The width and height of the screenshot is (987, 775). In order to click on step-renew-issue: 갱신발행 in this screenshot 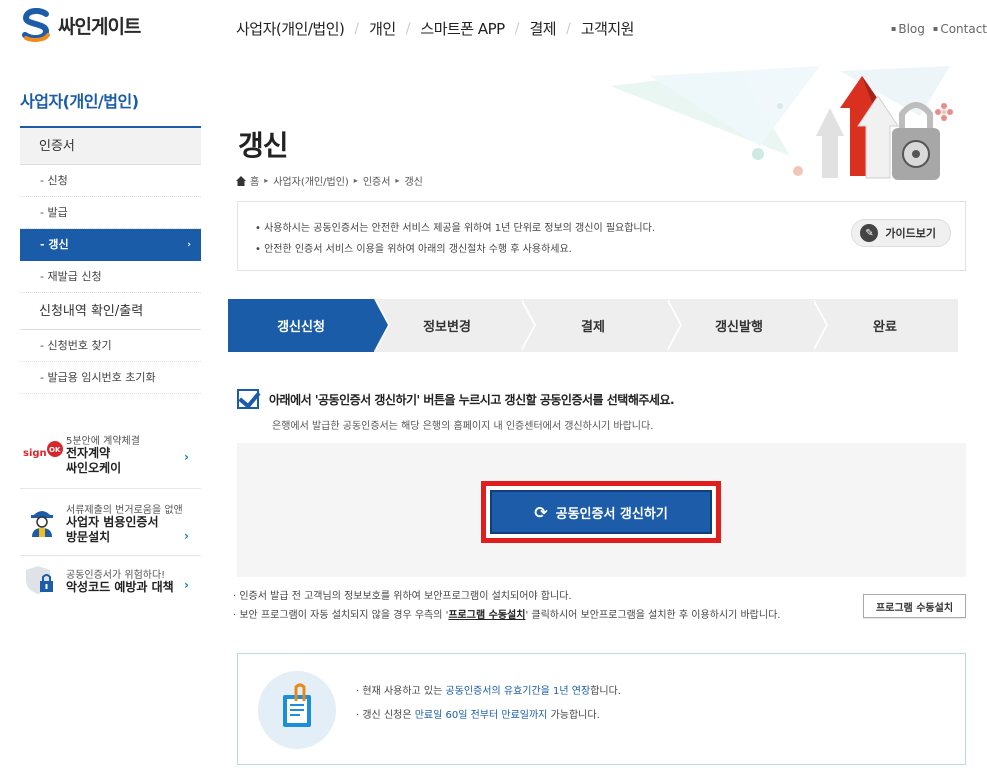, I will do `click(747, 325)`.